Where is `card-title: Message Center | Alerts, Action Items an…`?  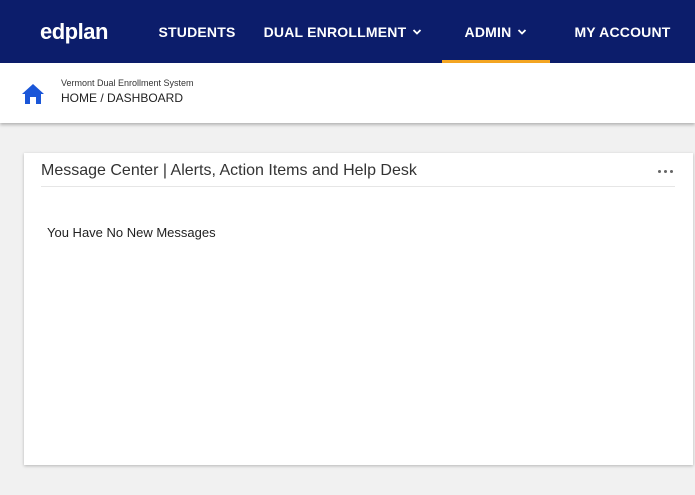
card-title: Message Center | Alerts, Action Items an… is located at coordinates (229, 170).